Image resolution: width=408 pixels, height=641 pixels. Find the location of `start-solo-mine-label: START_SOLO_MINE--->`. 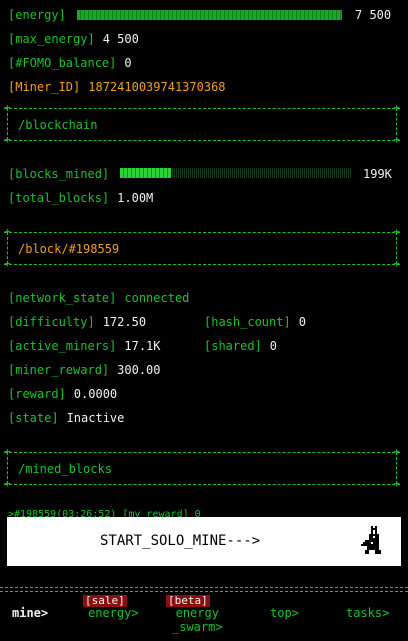

start-solo-mine-label: START_SOLO_MINE---> is located at coordinates (180, 541).